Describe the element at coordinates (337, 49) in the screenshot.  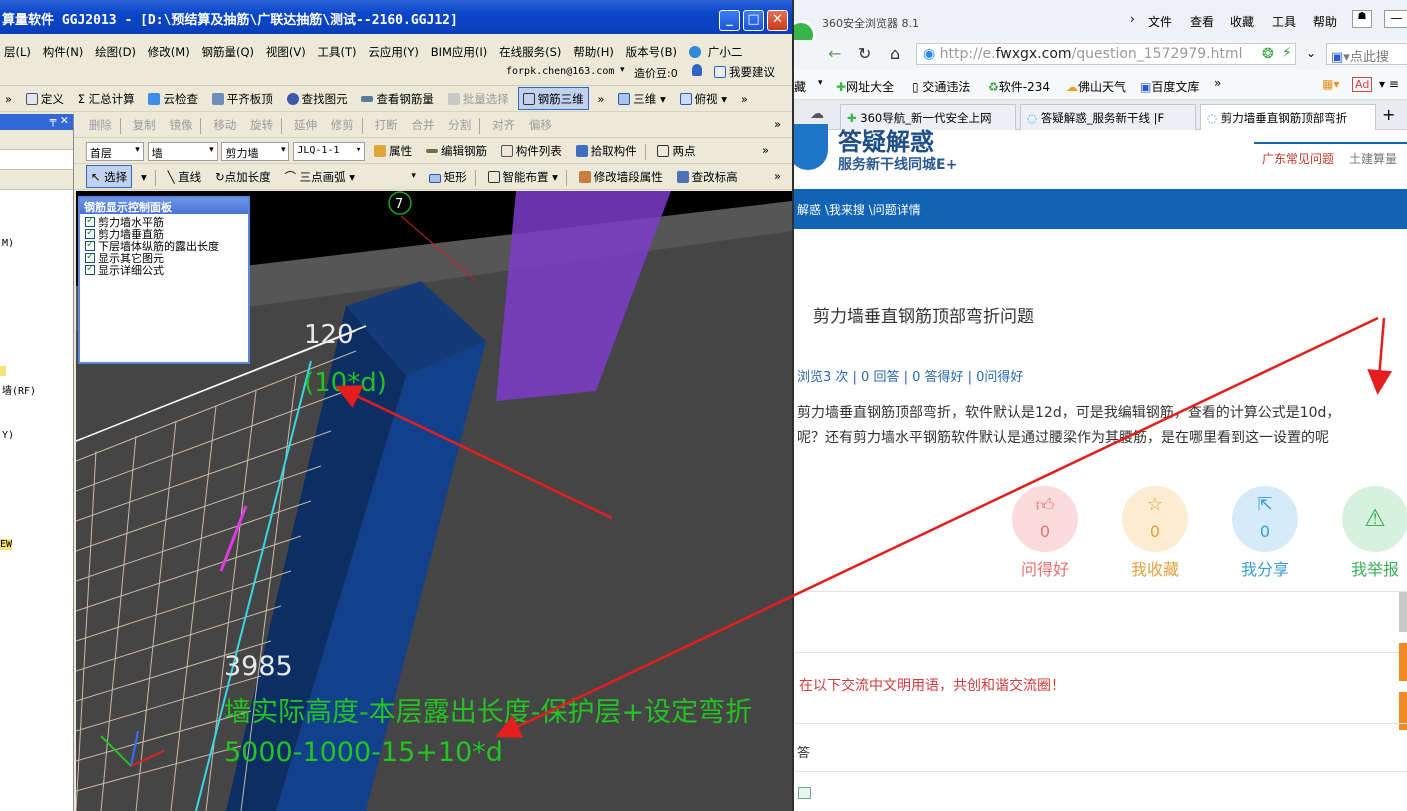
I see `menu-tools: 工具(T)` at that location.